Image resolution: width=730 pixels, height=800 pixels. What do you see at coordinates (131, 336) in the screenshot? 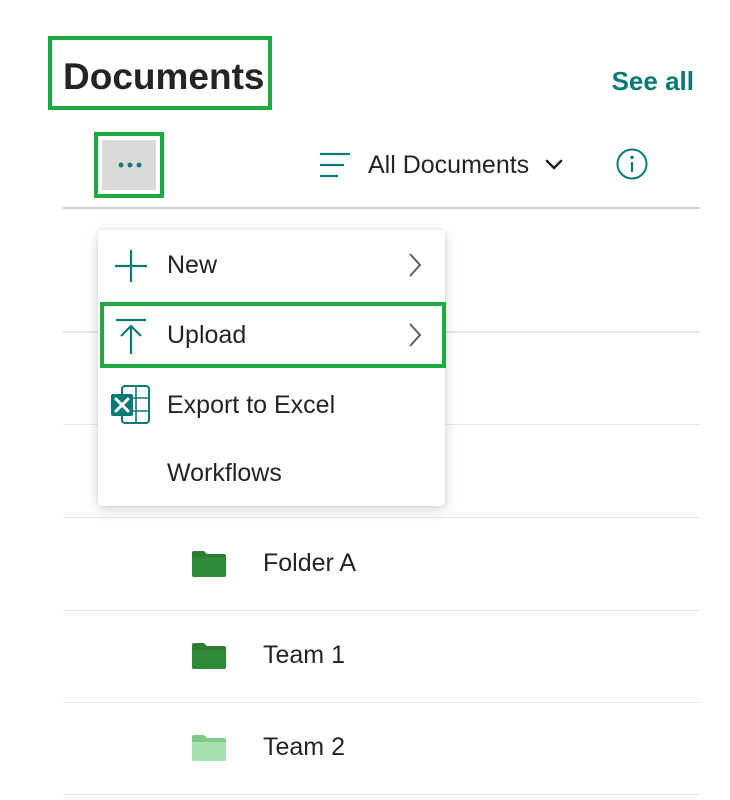
I see `upload-icon` at bounding box center [131, 336].